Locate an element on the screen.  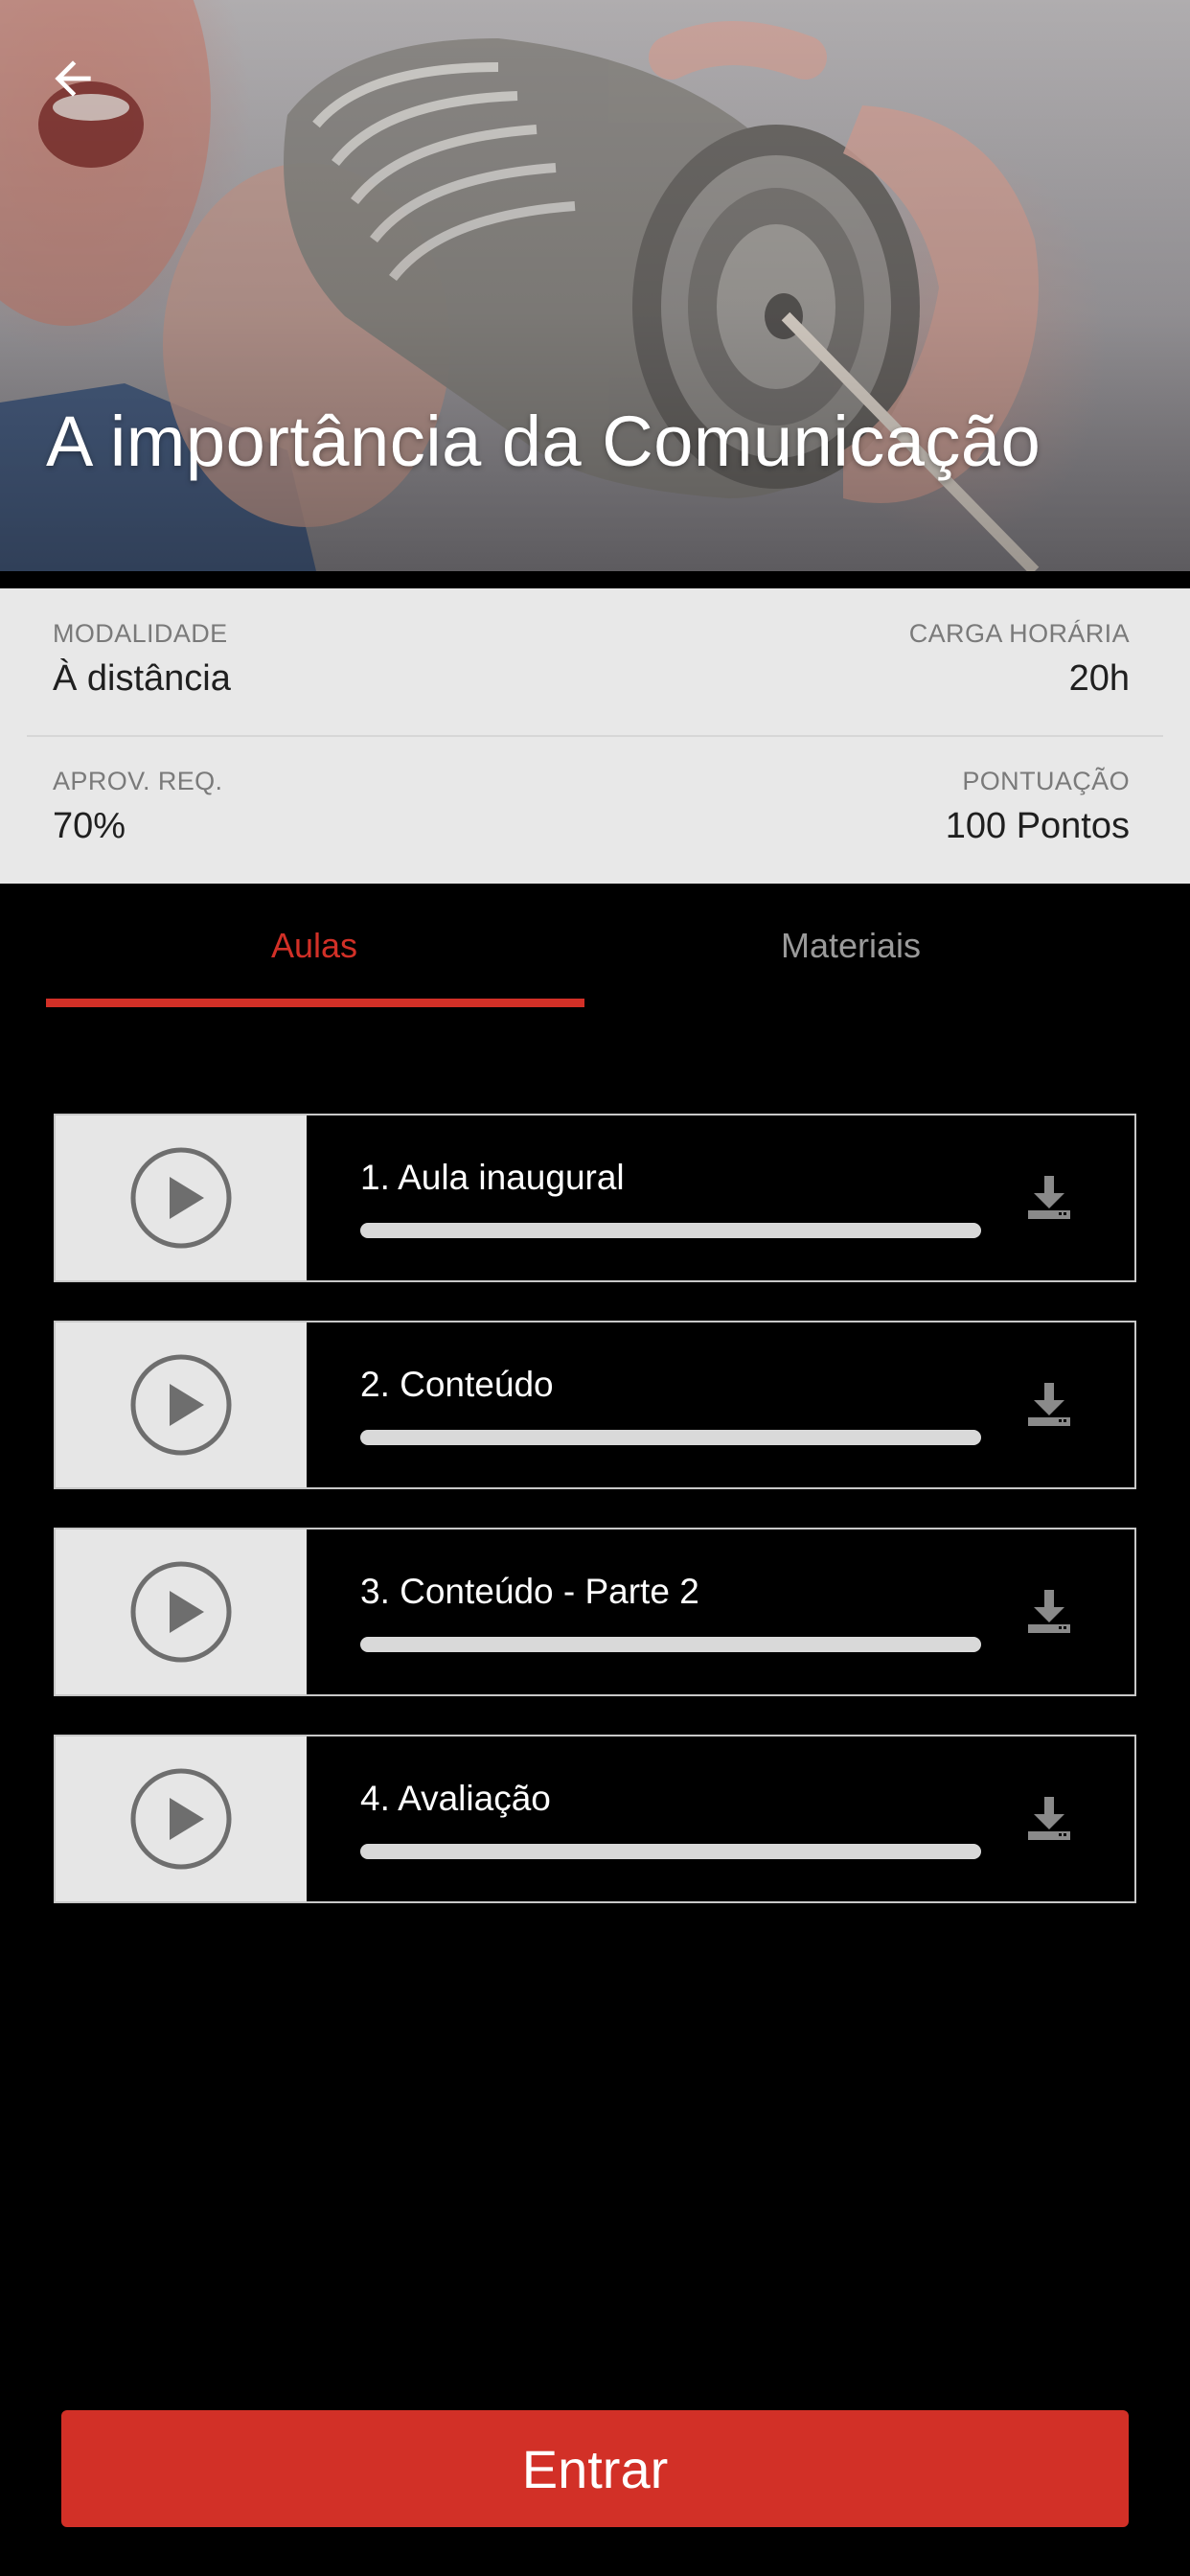
active-tab-indicator is located at coordinates (315, 1003).